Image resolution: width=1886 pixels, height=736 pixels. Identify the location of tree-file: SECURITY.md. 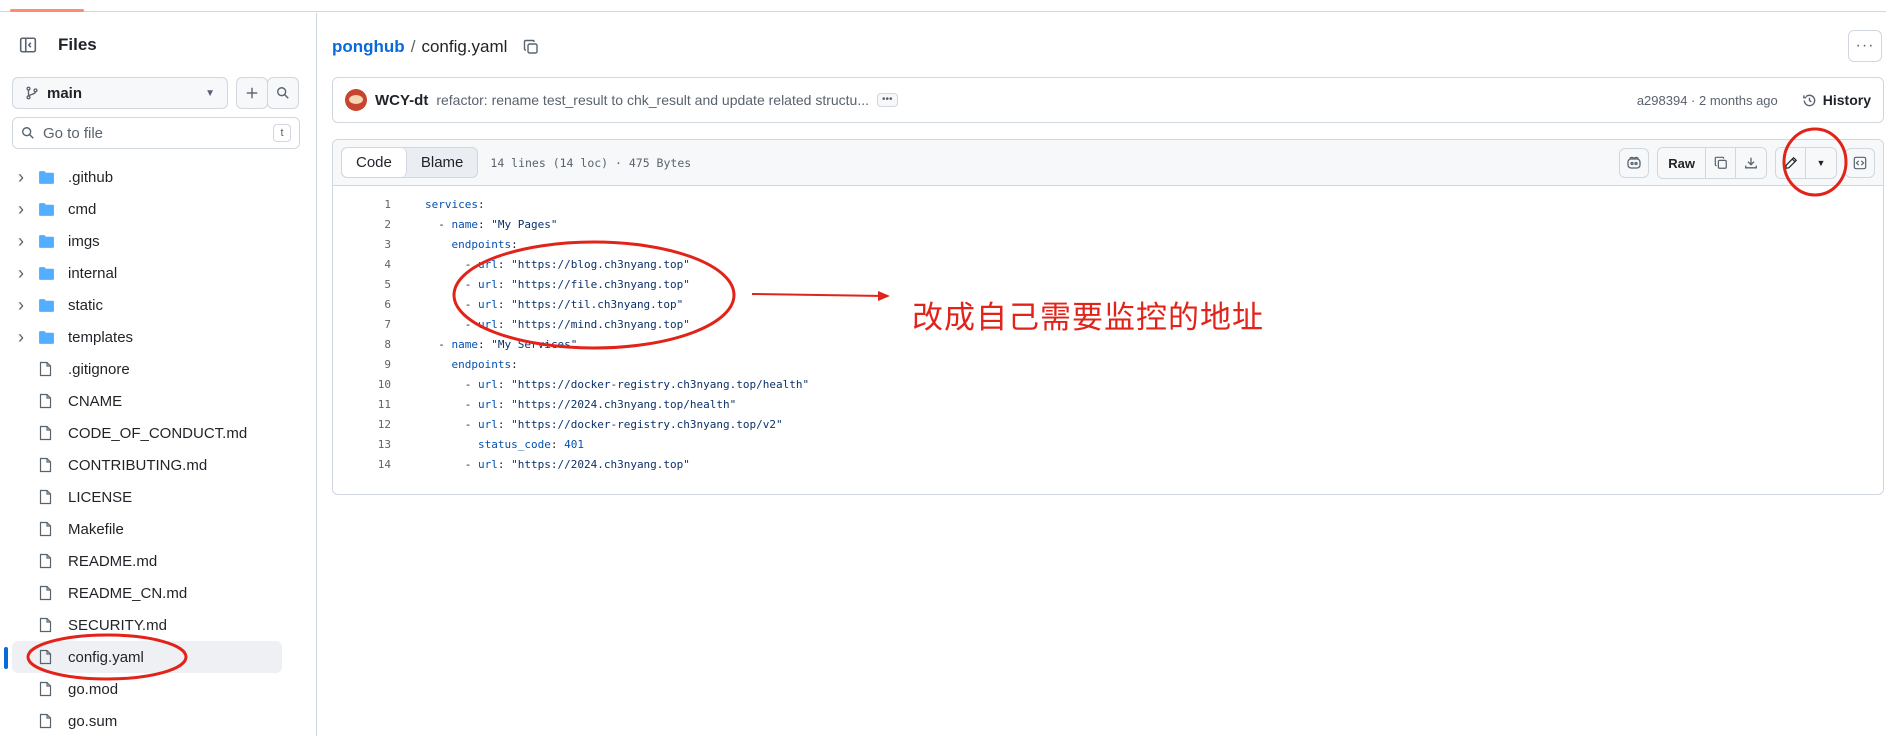
(158, 625).